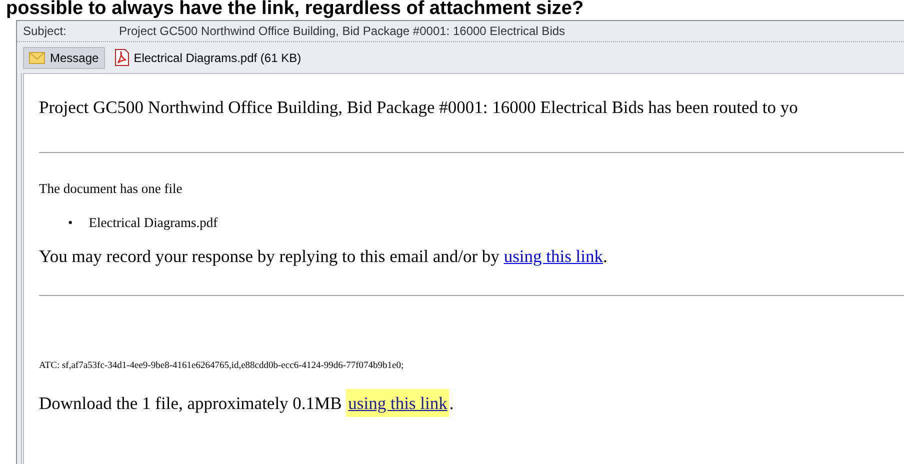  I want to click on message-tab: Message, so click(64, 57).